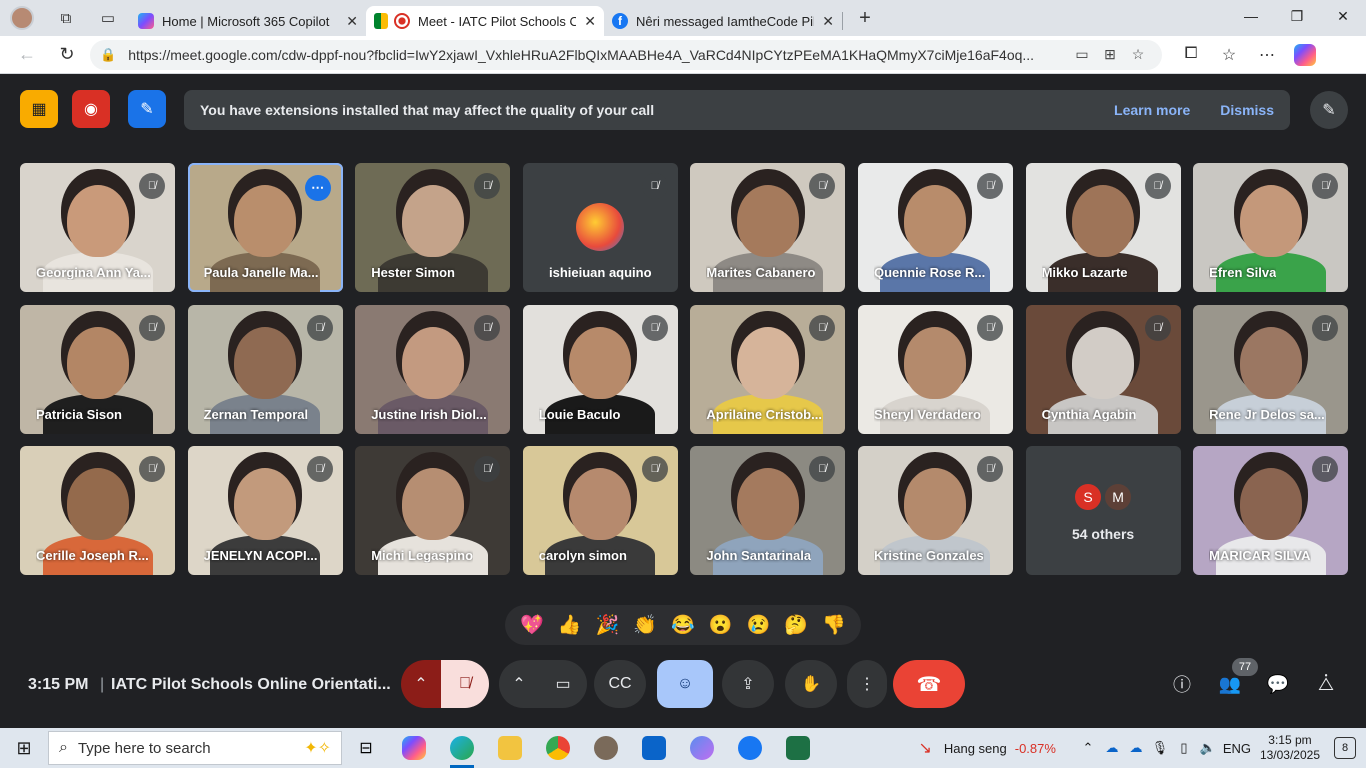  Describe the element at coordinates (510, 748) in the screenshot. I see `file-explorer-icon` at that location.